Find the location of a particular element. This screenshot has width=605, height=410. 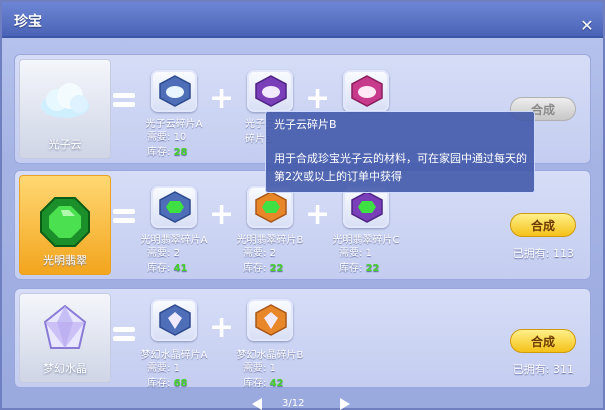

page-indicator: 3/12 is located at coordinates (293, 403).